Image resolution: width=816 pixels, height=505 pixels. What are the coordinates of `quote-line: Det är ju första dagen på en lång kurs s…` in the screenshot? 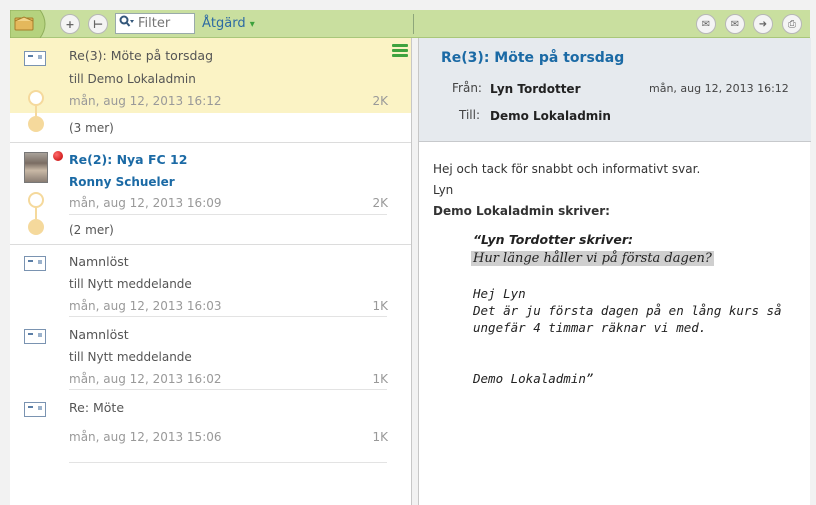 It's located at (627, 310).